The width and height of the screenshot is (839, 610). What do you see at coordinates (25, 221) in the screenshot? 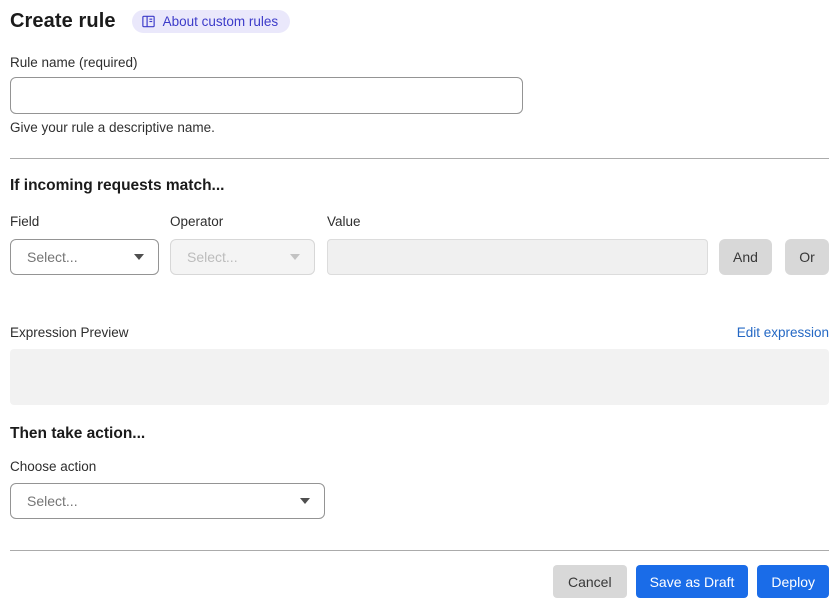
I see `field-label: Field` at bounding box center [25, 221].